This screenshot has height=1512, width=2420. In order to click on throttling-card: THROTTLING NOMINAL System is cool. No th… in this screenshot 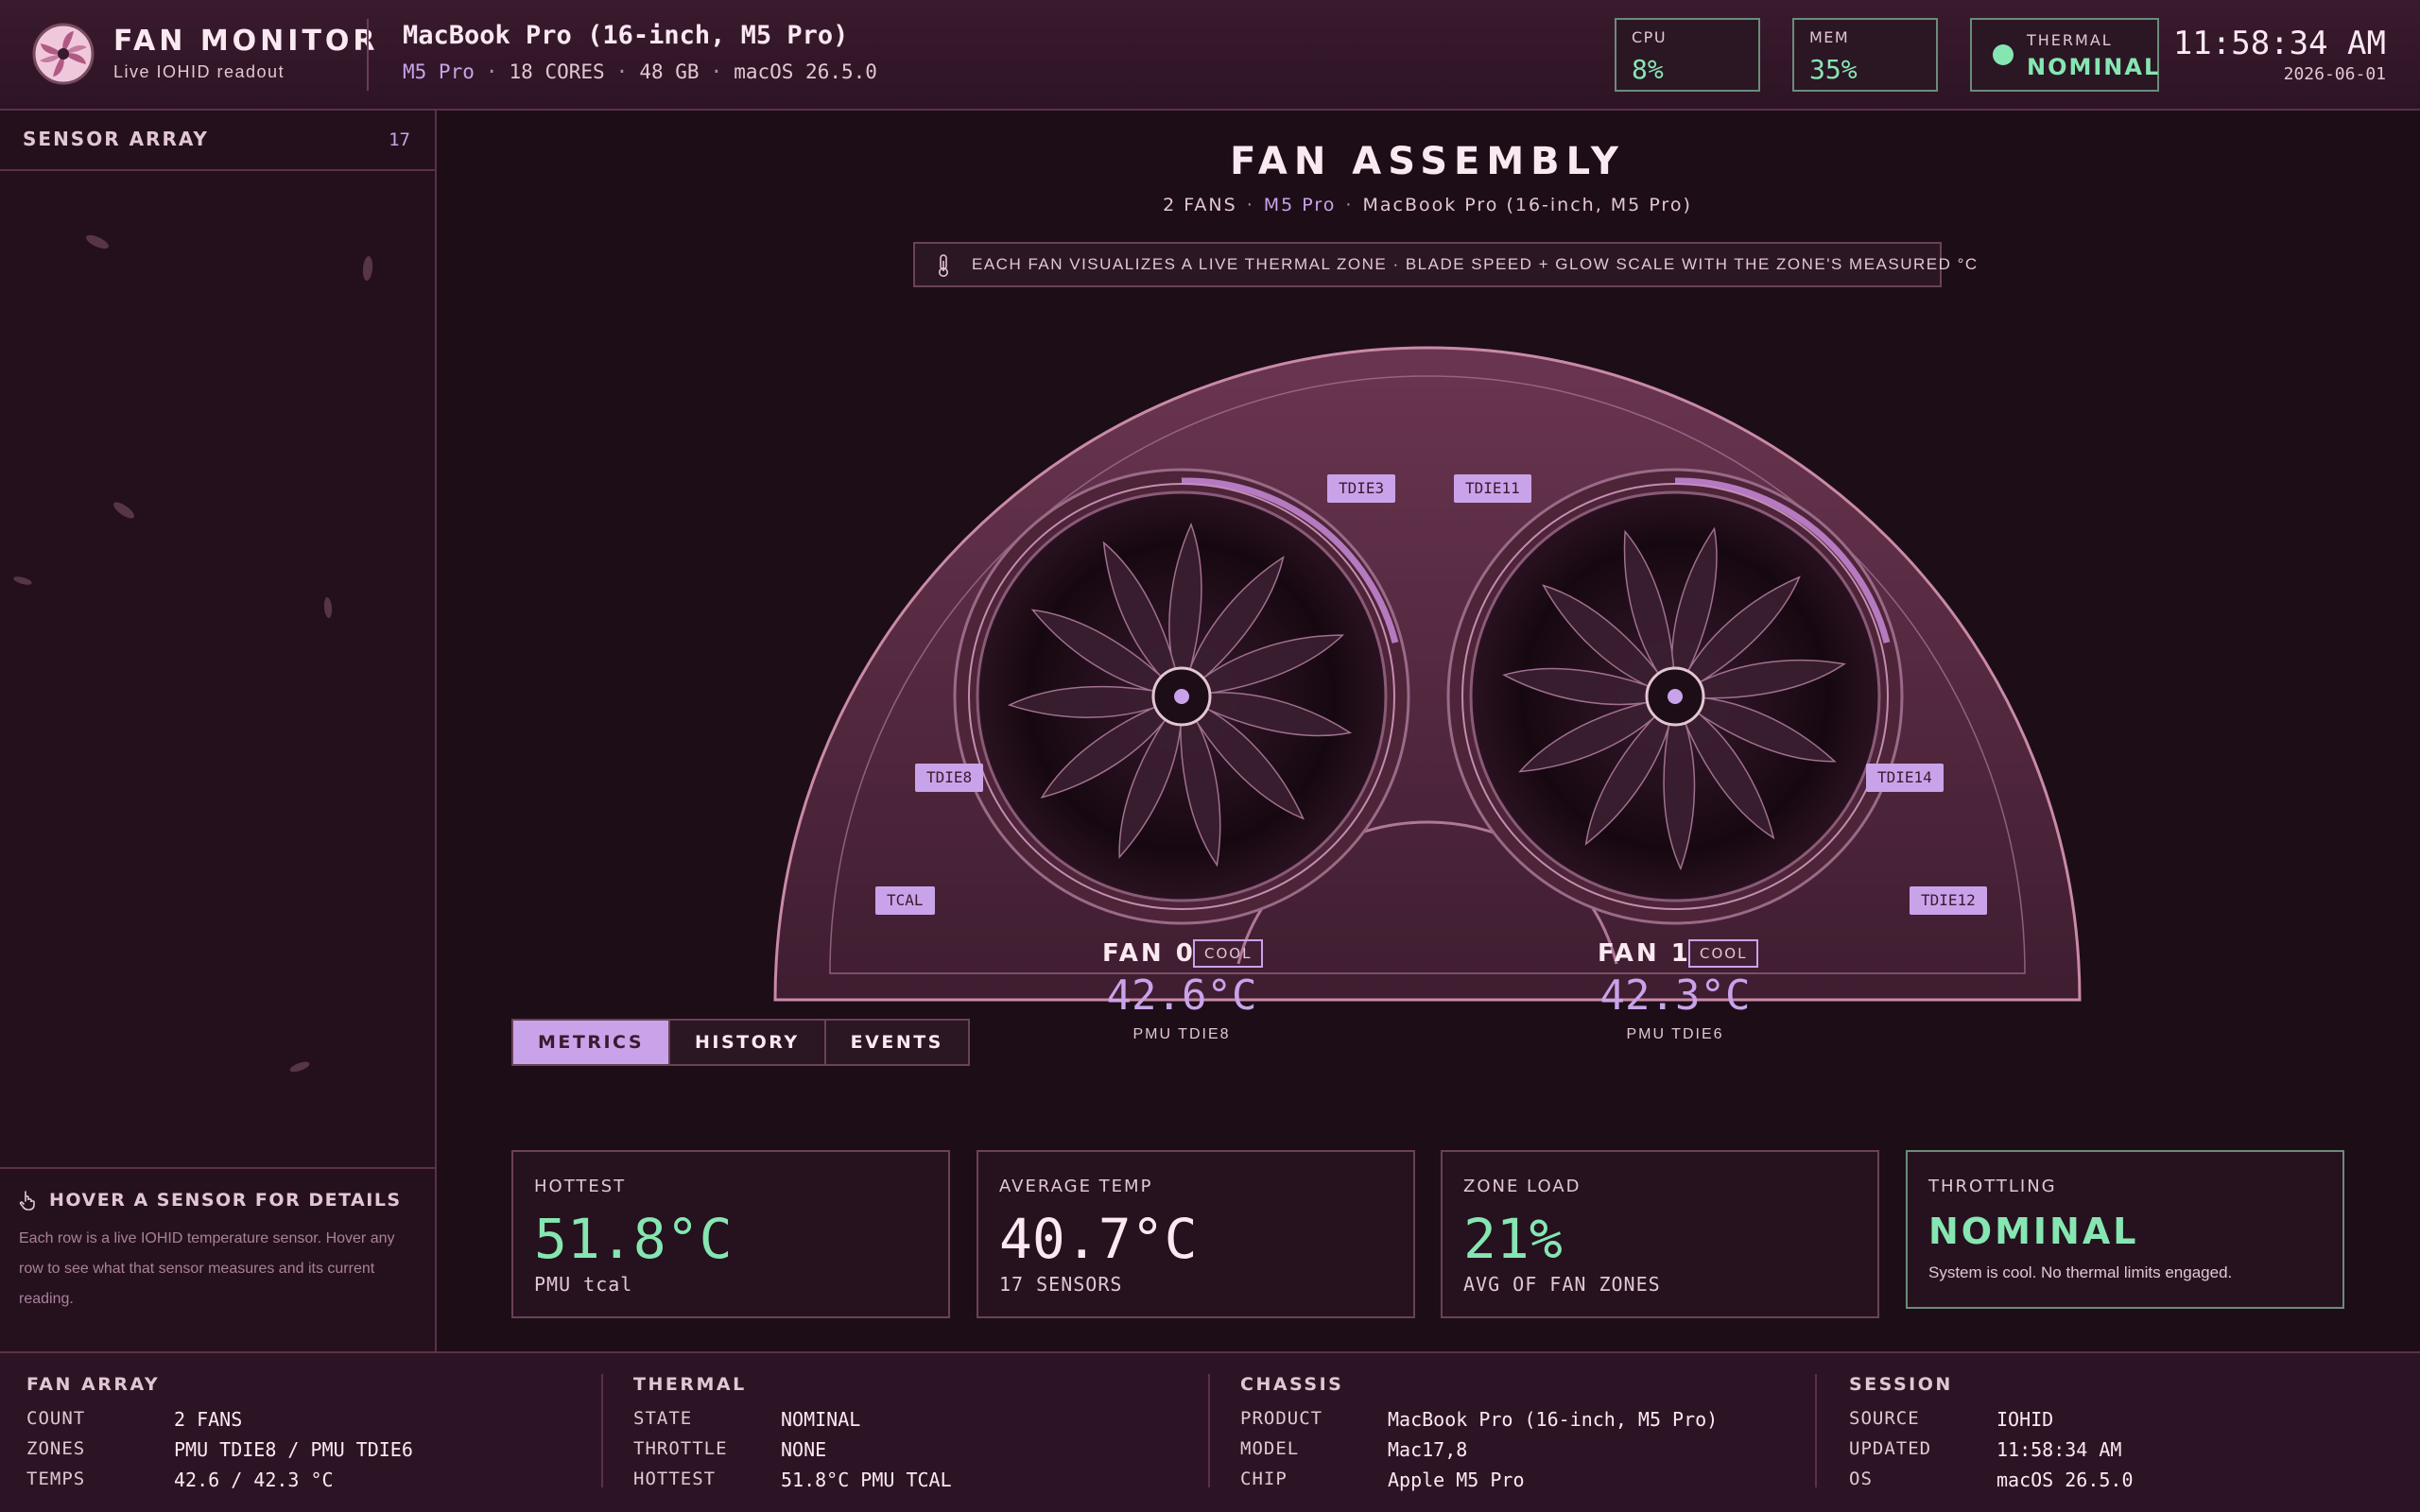, I will do `click(2125, 1229)`.